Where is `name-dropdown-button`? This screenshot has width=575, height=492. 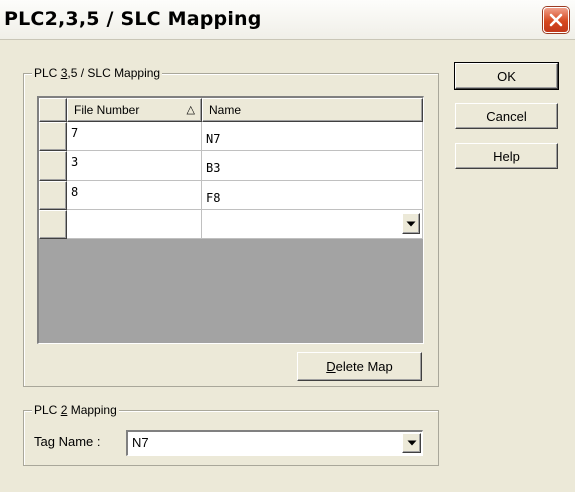 name-dropdown-button is located at coordinates (411, 223).